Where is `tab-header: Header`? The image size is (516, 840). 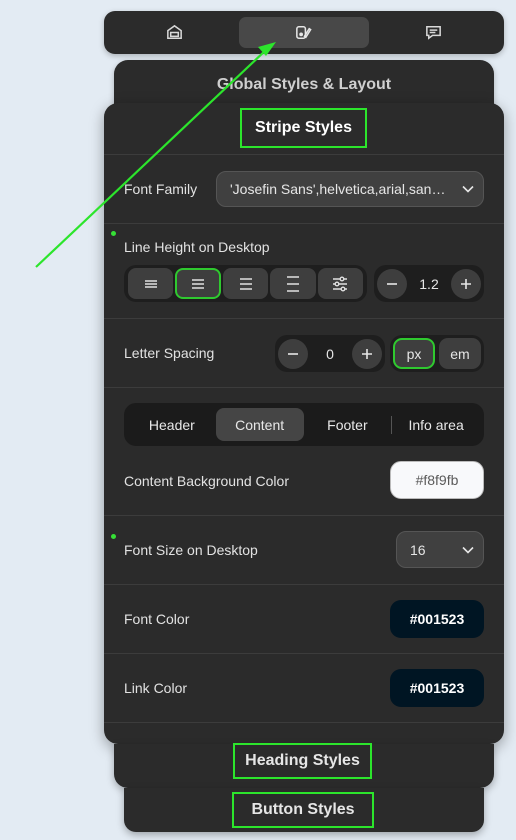 tab-header: Header is located at coordinates (172, 424).